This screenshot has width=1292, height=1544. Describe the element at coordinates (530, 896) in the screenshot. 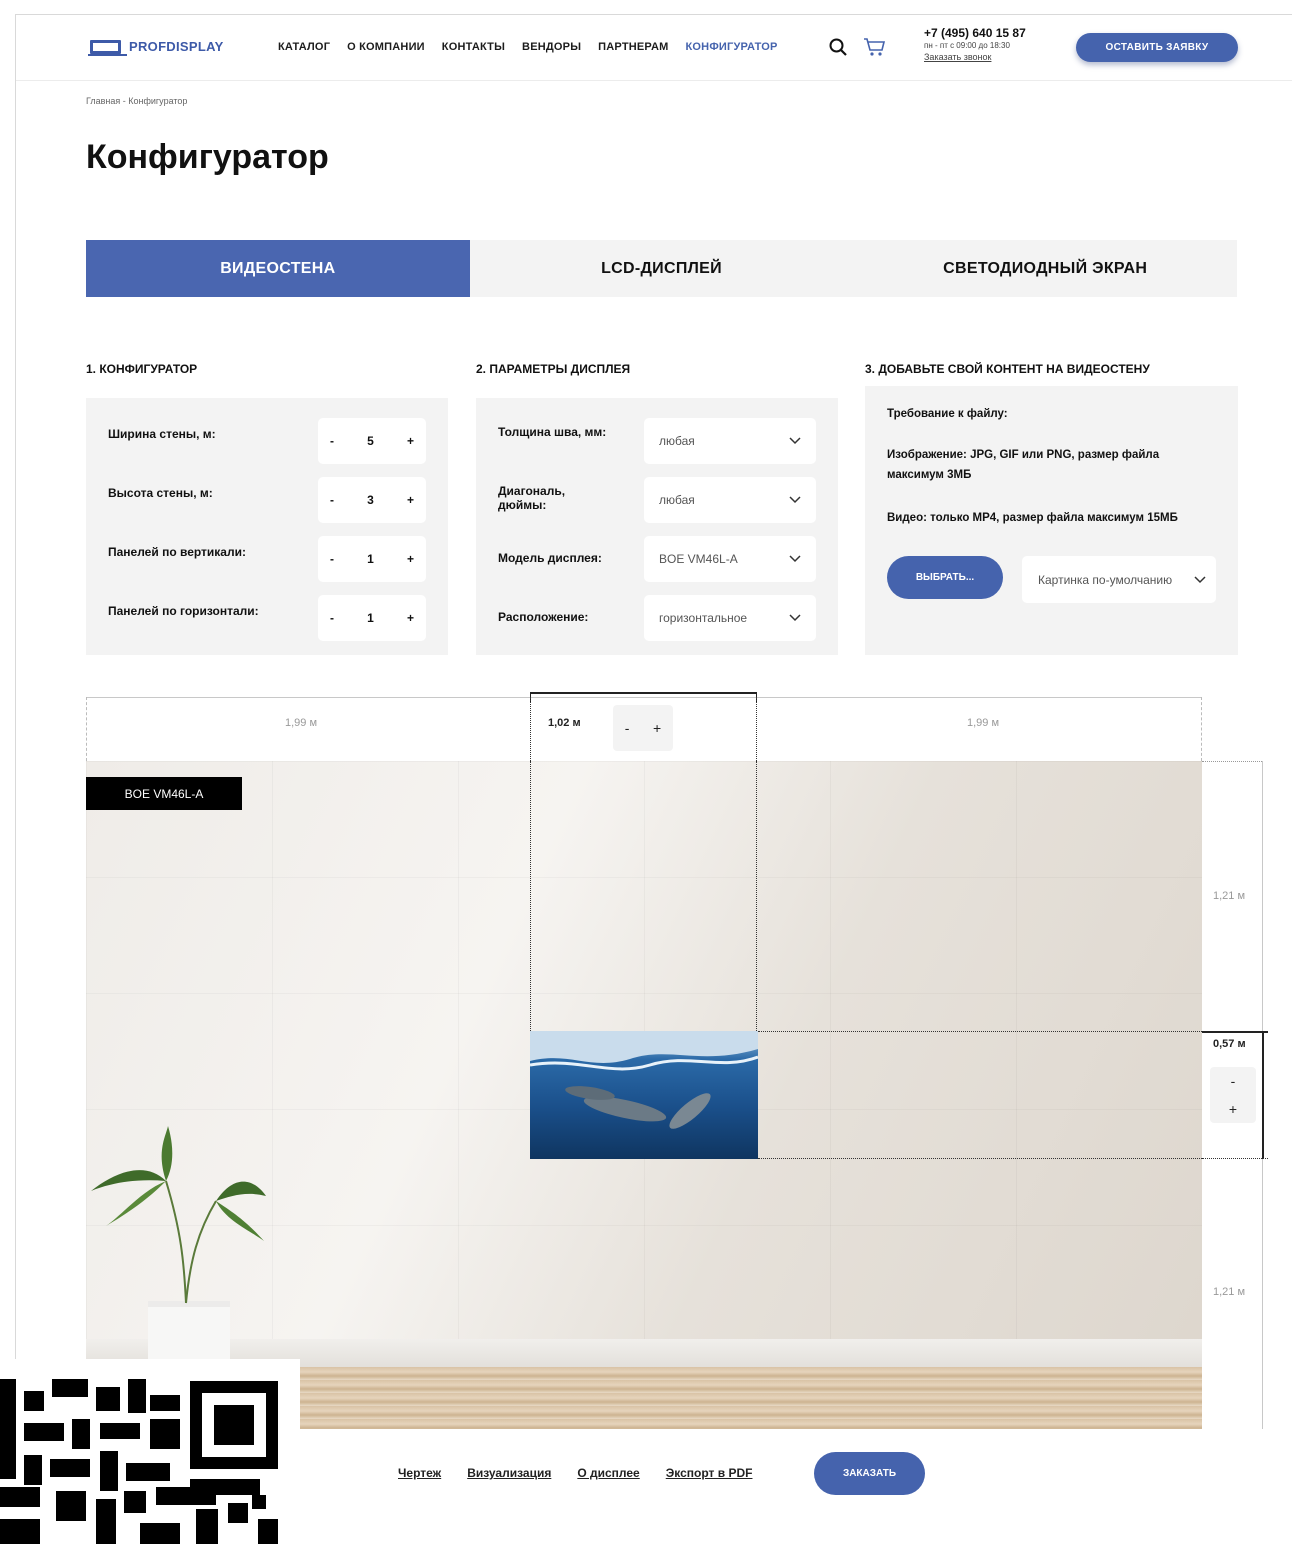

I see `guide-left` at that location.